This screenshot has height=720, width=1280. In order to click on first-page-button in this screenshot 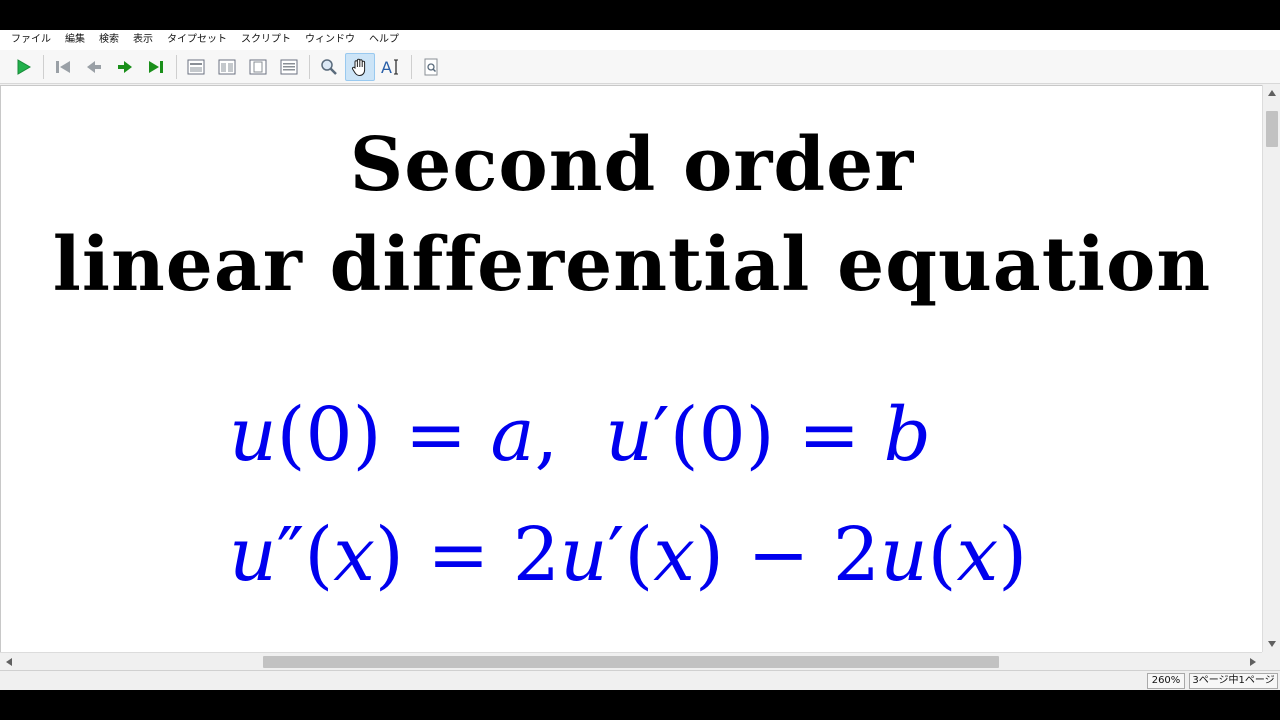, I will do `click(63, 67)`.